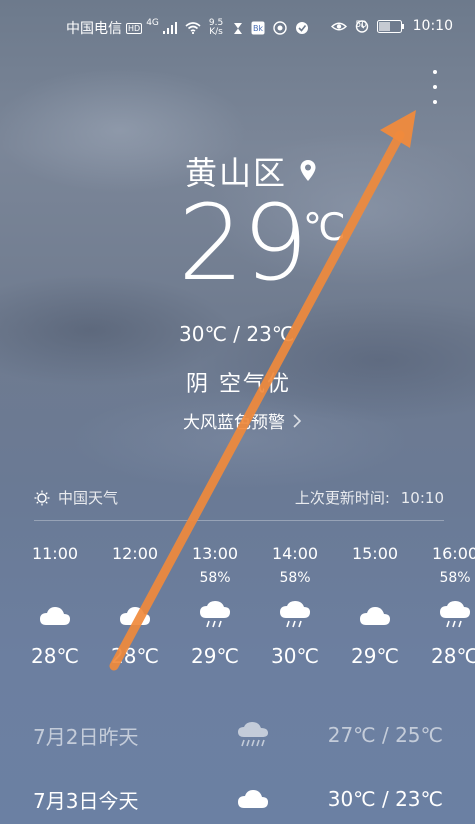  What do you see at coordinates (55, 553) in the screenshot?
I see `hour-time: 11:00` at bounding box center [55, 553].